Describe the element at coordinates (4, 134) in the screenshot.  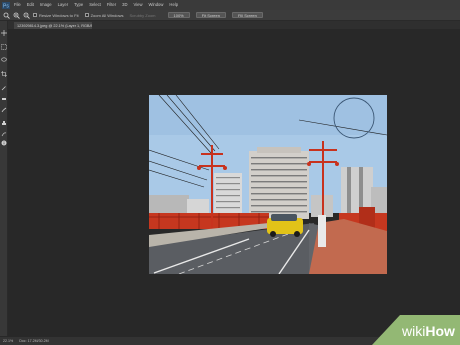
I see `history-brush-tool-icon` at that location.